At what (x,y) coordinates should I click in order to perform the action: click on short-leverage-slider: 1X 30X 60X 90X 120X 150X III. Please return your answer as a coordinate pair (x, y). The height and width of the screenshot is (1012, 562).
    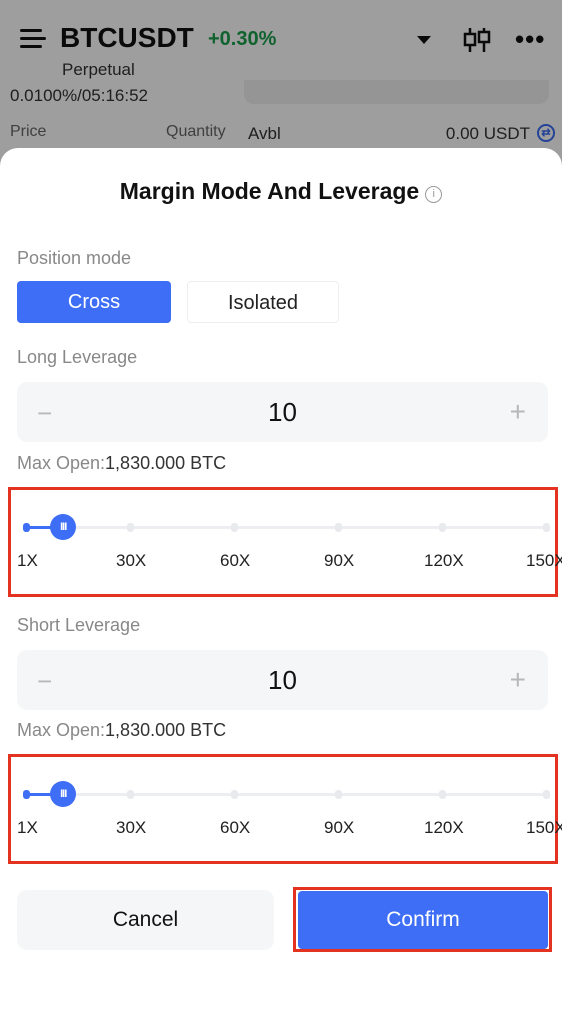
    Looking at the image, I should click on (285, 809).